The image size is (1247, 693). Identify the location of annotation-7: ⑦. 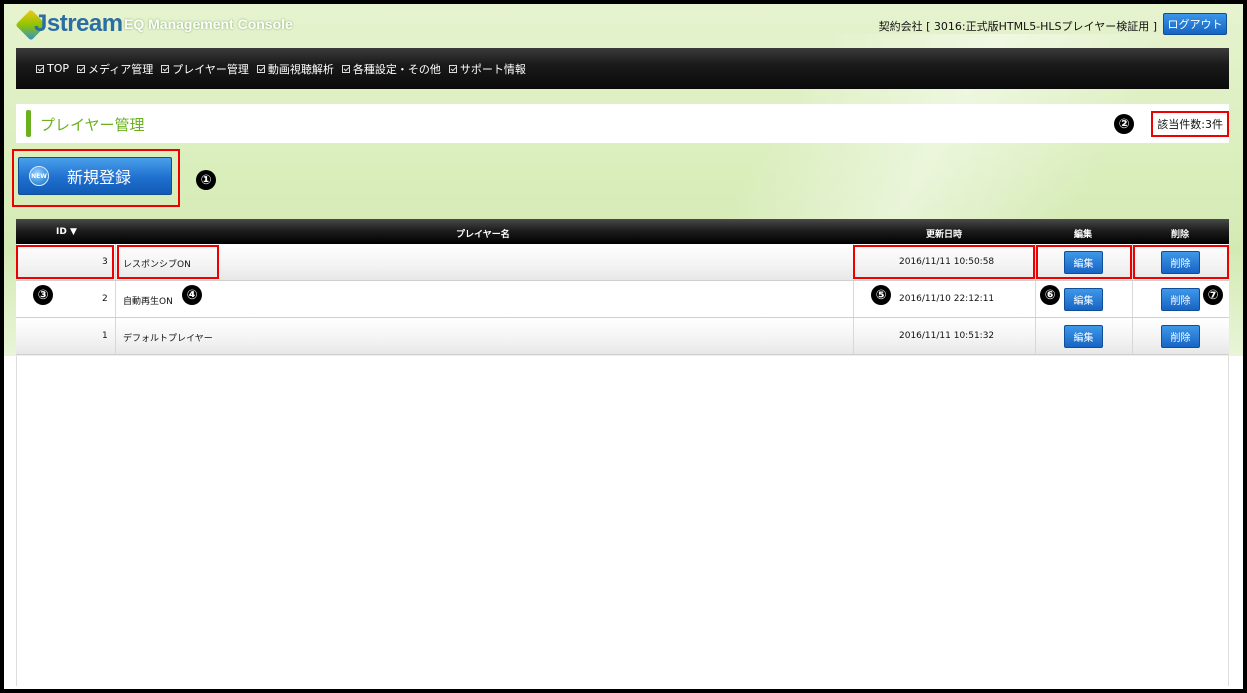
(1213, 295).